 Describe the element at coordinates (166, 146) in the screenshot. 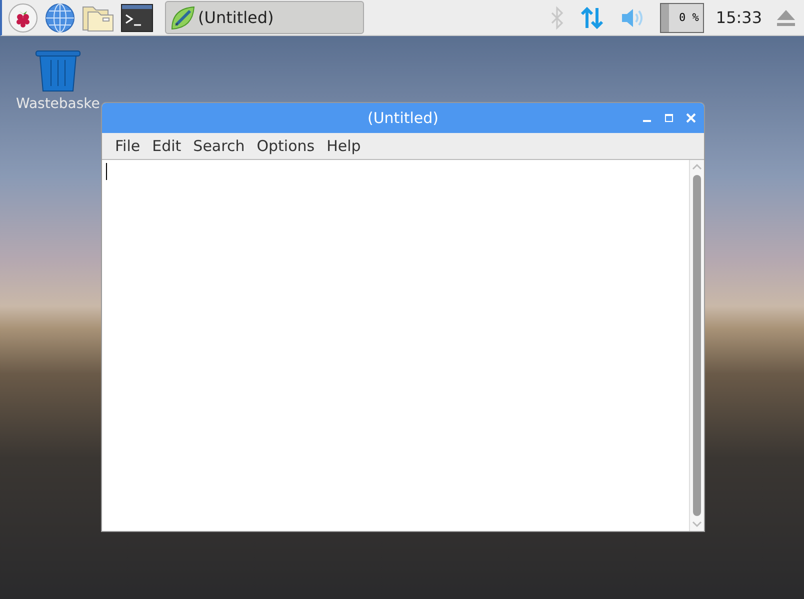

I see `menu-item: Edit` at that location.